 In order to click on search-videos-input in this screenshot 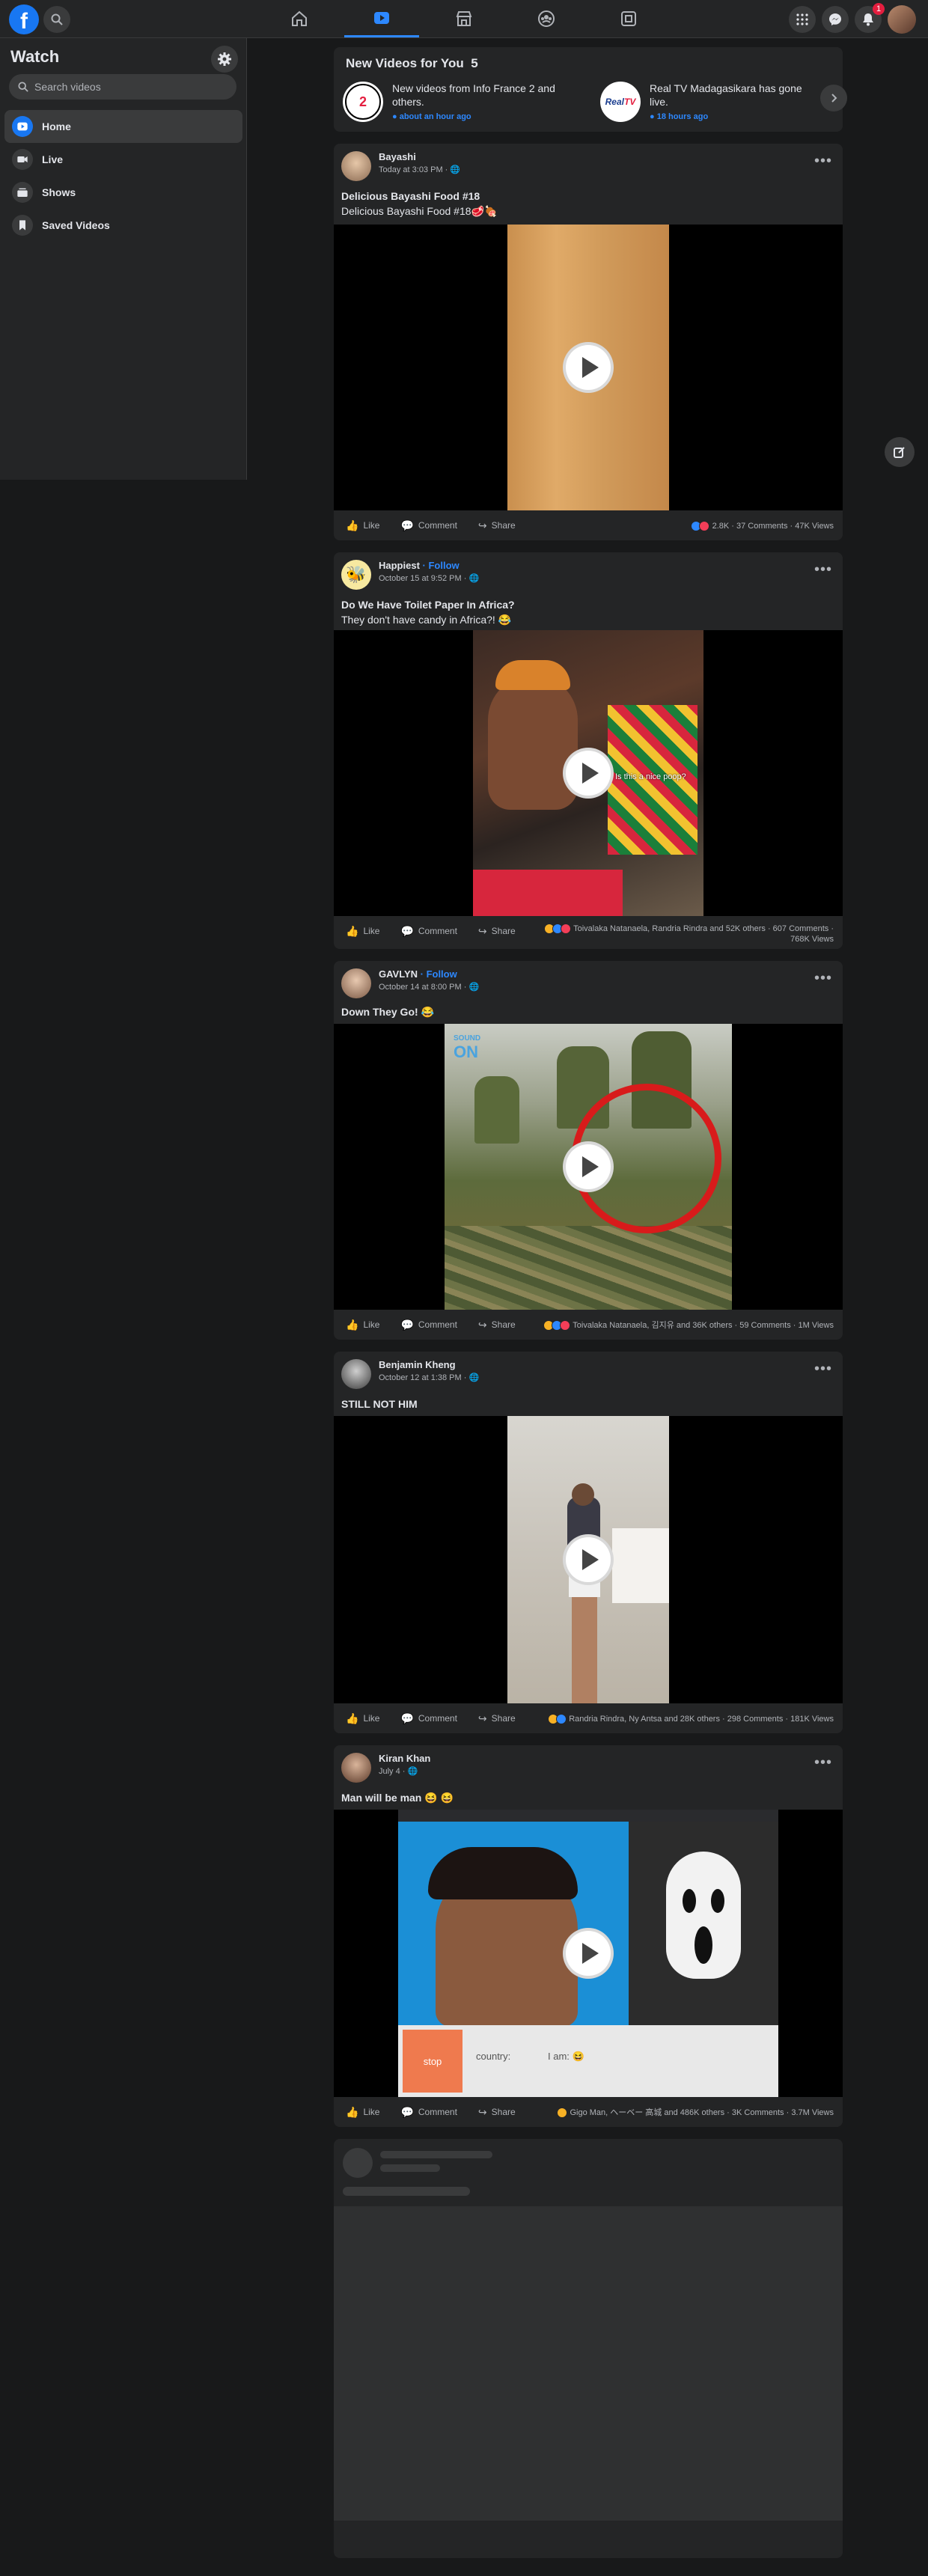, I will do `click(128, 87)`.